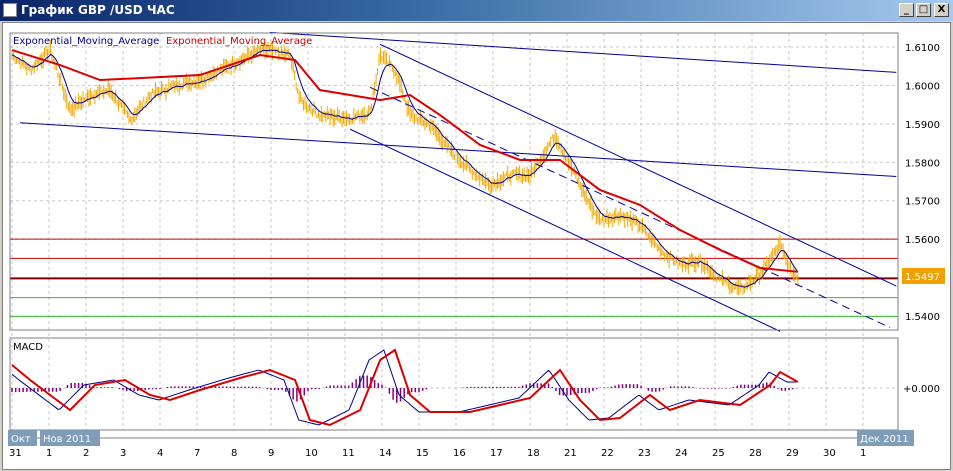 Image resolution: width=953 pixels, height=471 pixels. Describe the element at coordinates (755, 453) in the screenshot. I see `date-tick-label: 28` at that location.